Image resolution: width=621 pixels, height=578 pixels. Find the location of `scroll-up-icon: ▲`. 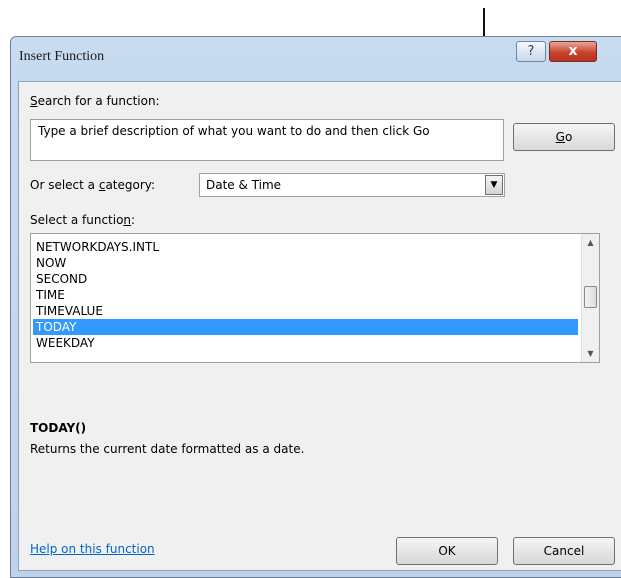

scroll-up-icon: ▲ is located at coordinates (590, 242).